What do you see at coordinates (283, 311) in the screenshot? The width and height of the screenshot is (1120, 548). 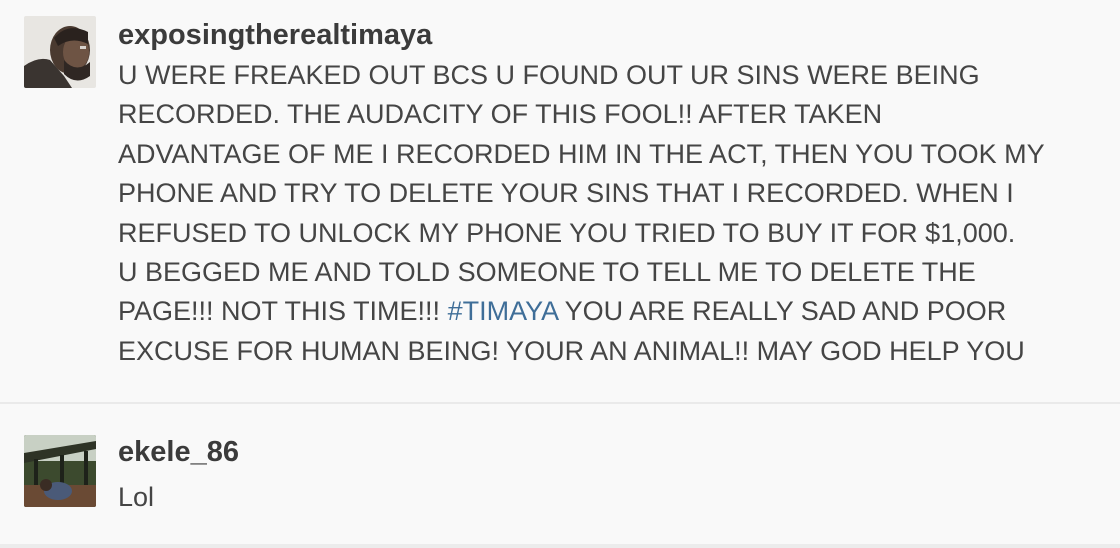 I see `comment-text-segment: PAGE!!! NOT THIS TIME!!!` at bounding box center [283, 311].